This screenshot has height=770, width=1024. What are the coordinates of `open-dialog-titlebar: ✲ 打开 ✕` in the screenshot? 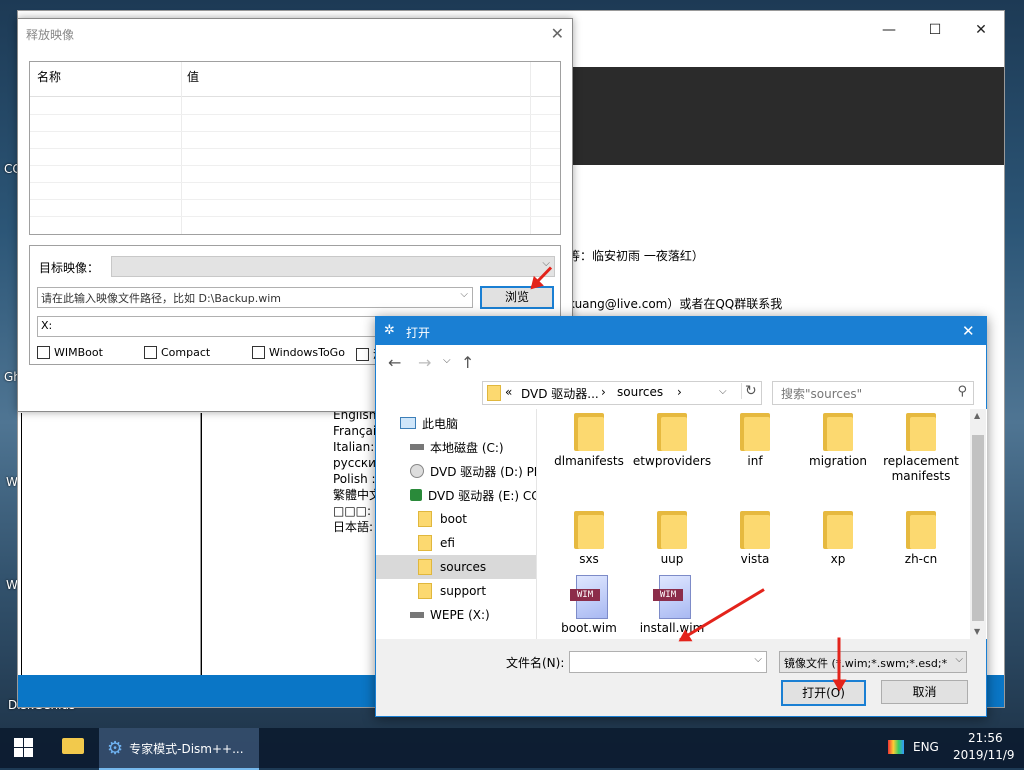 It's located at (681, 331).